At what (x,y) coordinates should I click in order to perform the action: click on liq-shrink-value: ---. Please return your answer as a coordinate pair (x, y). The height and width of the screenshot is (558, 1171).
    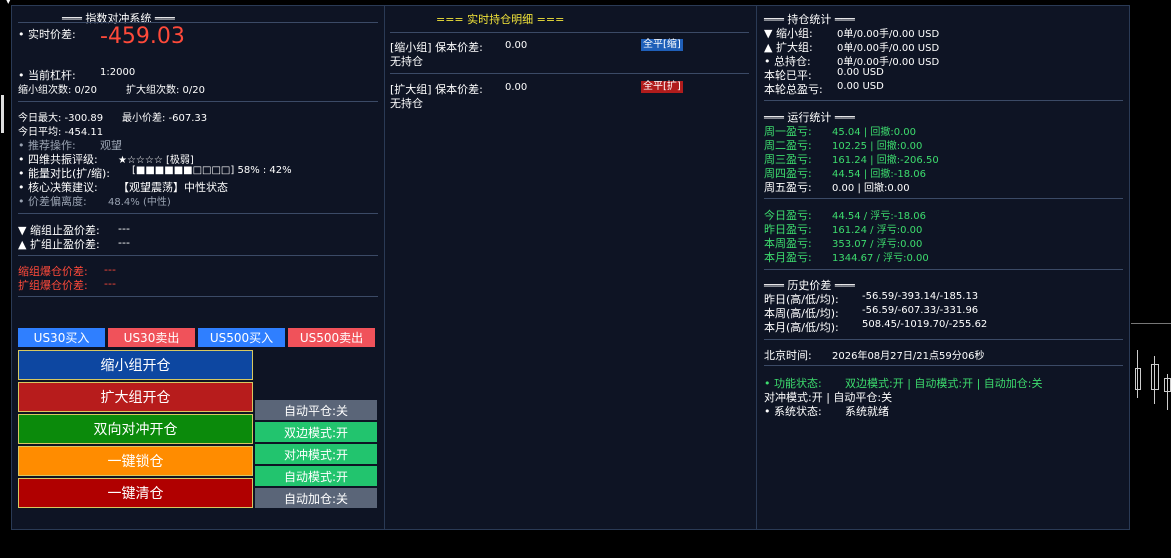
    Looking at the image, I should click on (110, 269).